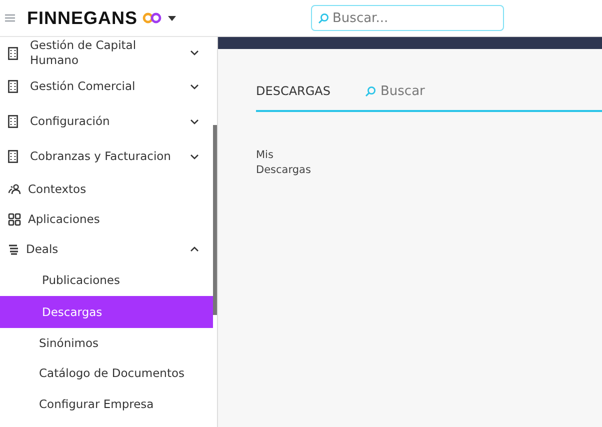  Describe the element at coordinates (215, 220) in the screenshot. I see `scrollbar` at that location.